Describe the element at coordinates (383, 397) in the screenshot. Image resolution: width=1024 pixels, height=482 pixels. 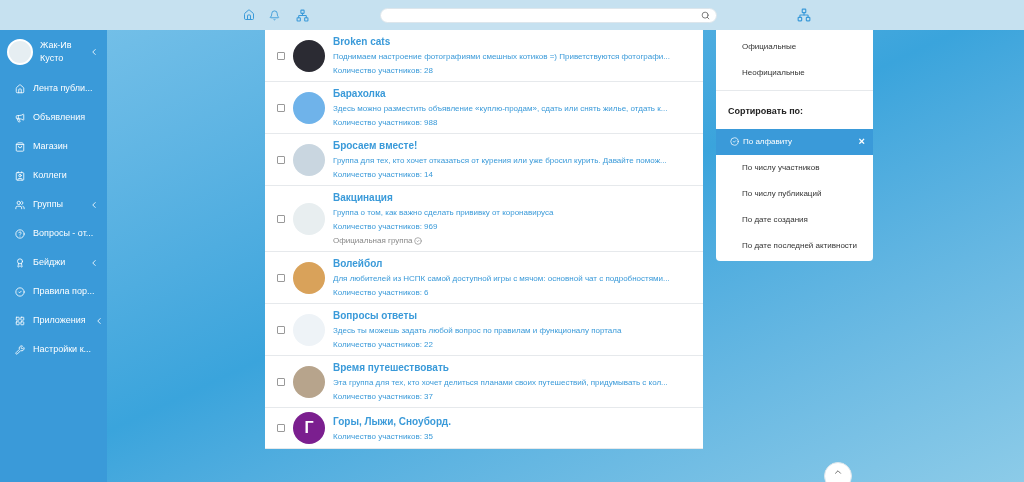
I see `member-count: Количество участников: 37` at that location.